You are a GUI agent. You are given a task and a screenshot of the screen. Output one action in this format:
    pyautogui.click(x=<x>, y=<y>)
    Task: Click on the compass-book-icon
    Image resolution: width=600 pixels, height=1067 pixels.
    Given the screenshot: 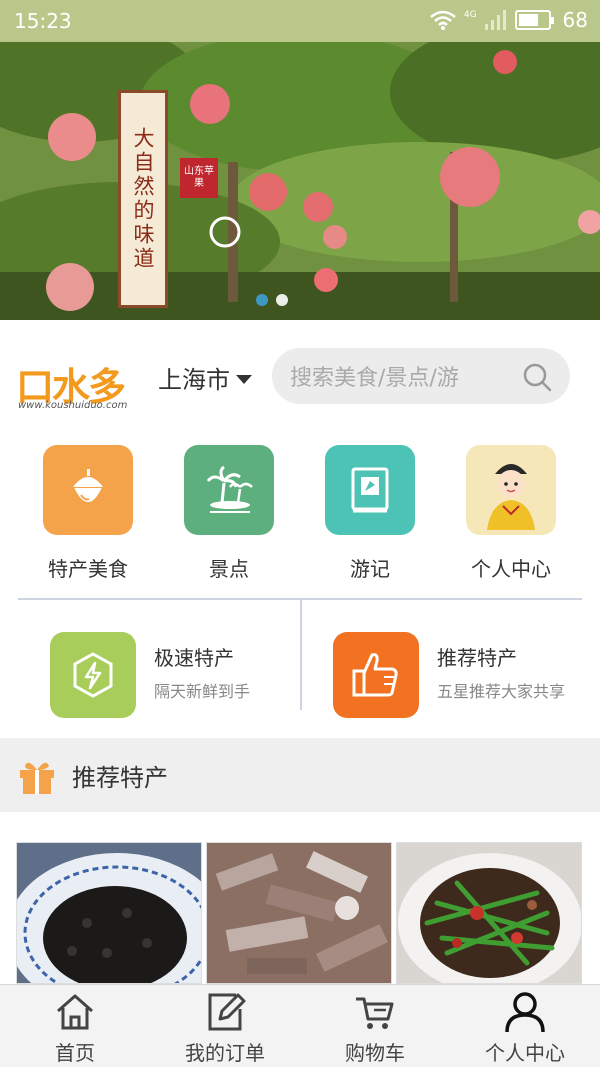 What is the action you would take?
    pyautogui.click(x=370, y=490)
    